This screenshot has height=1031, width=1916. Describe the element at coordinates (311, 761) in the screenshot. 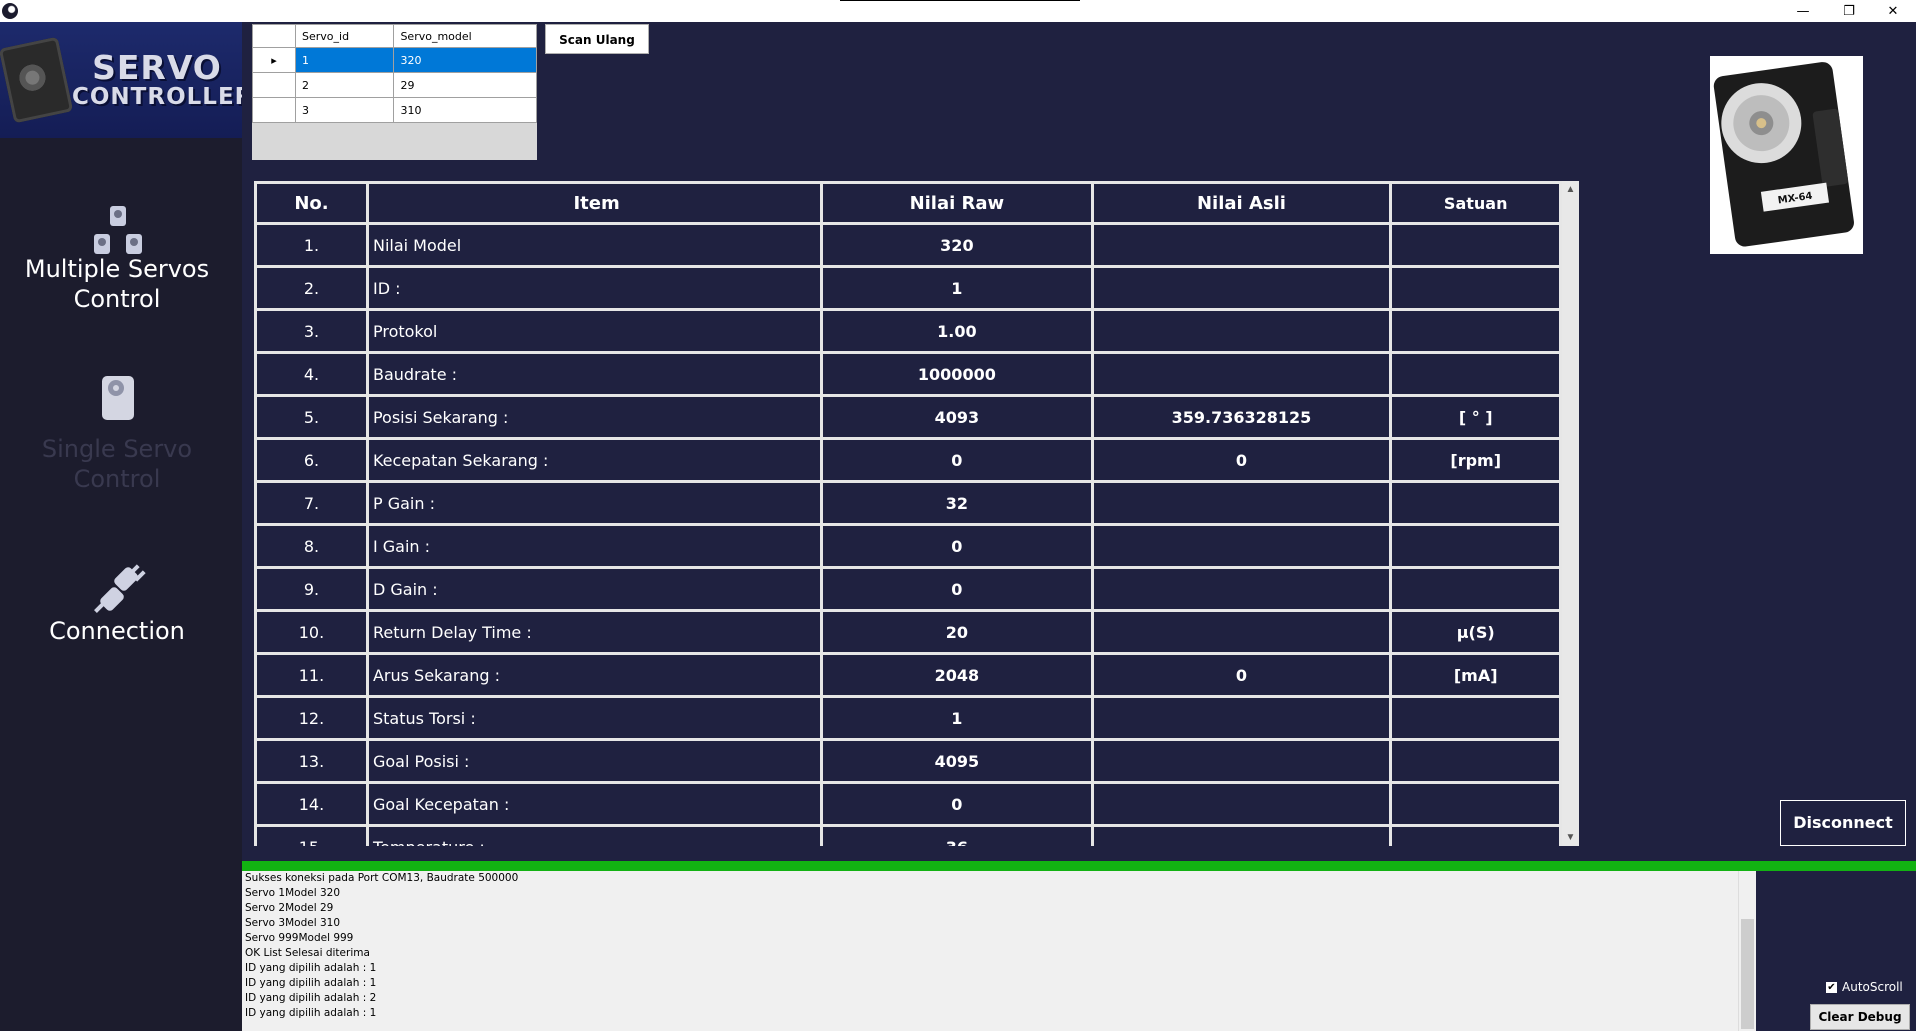

I see `row-number: 13.` at that location.